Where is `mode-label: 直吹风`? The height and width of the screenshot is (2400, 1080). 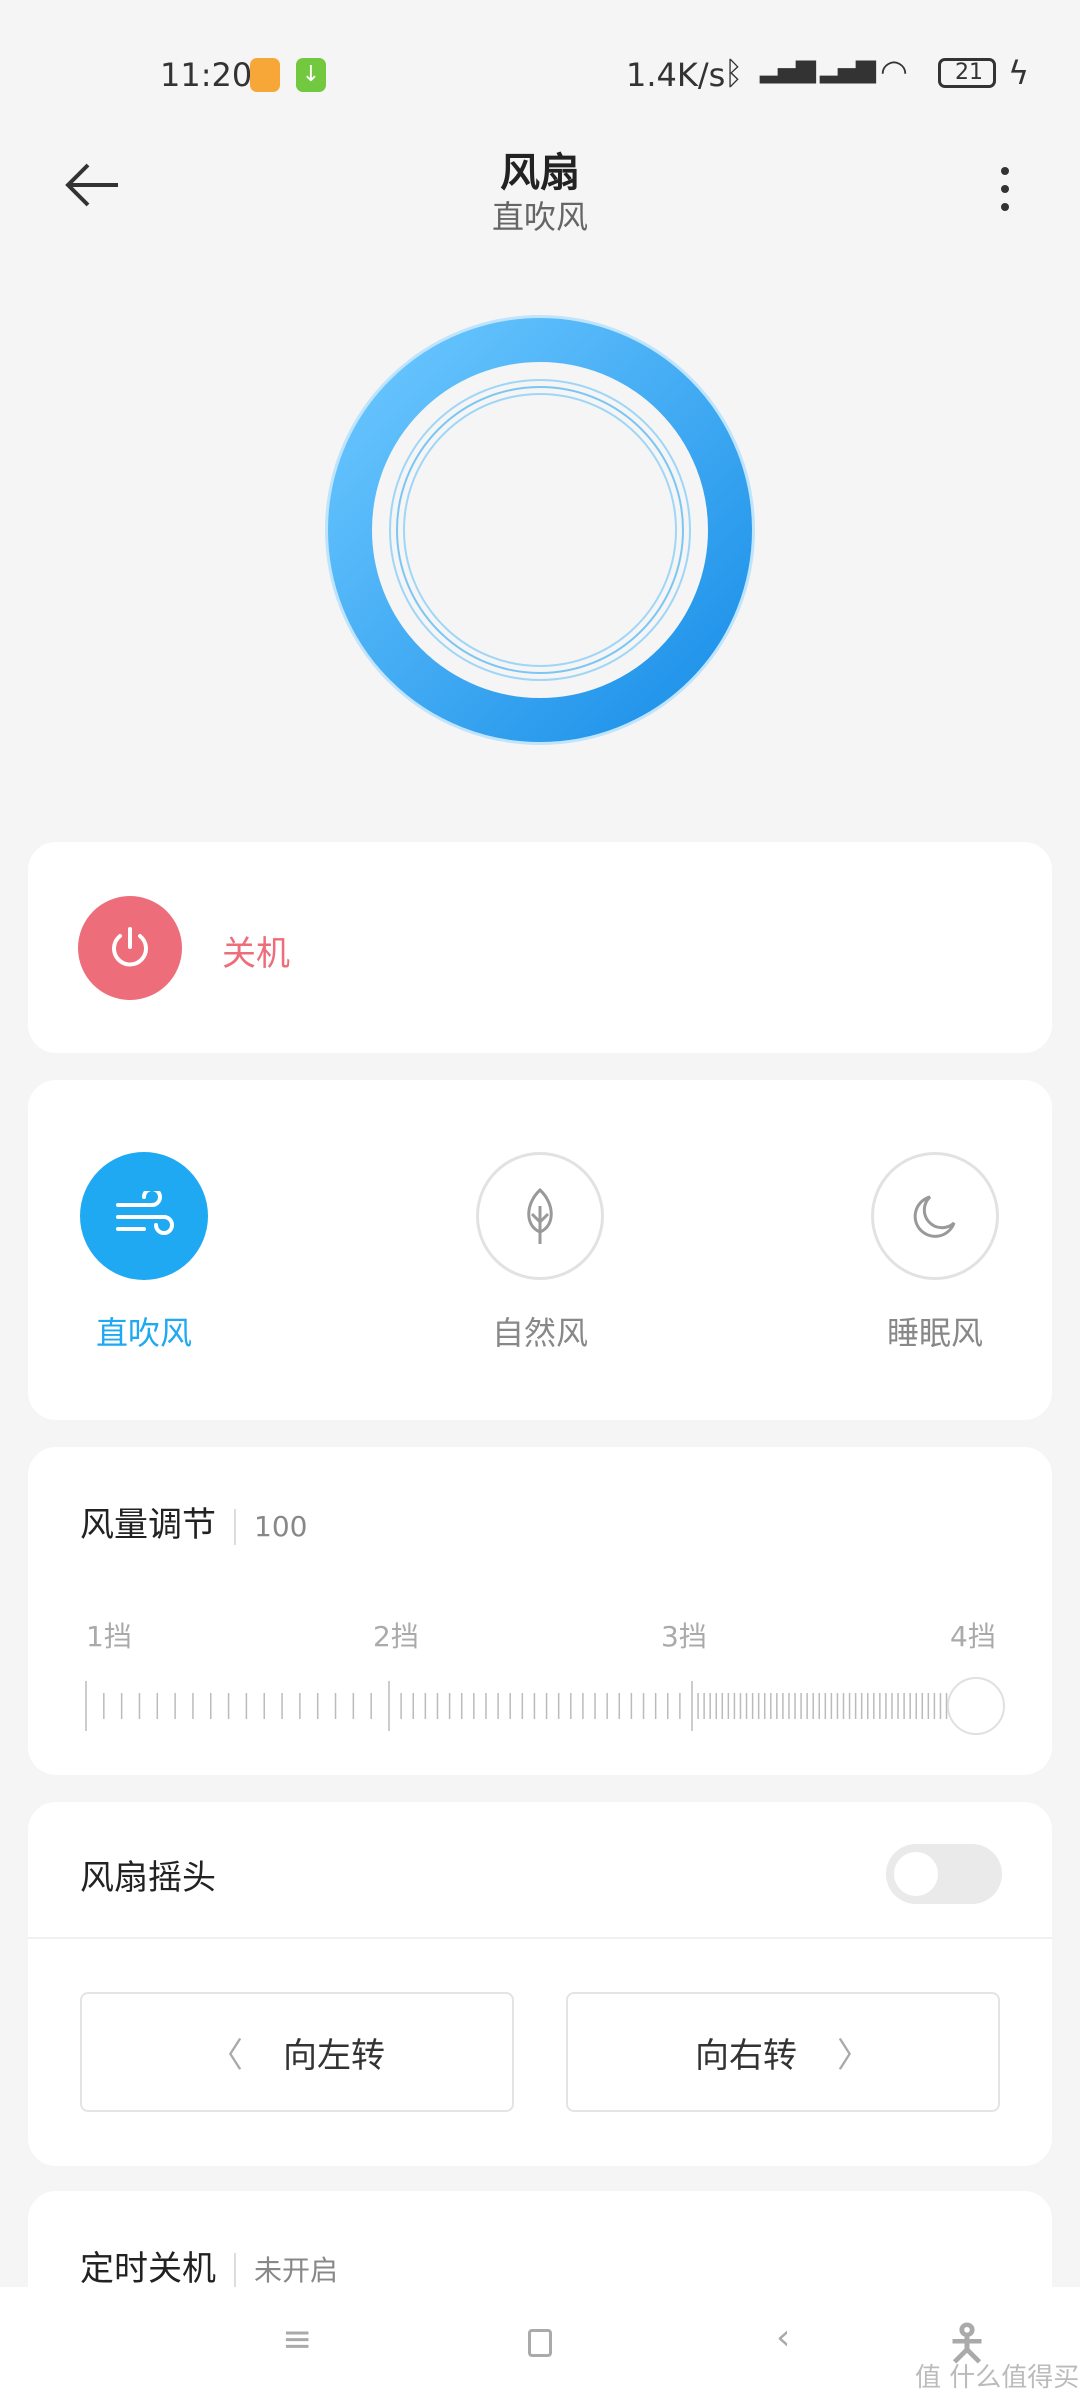
mode-label: 直吹风 is located at coordinates (144, 1333).